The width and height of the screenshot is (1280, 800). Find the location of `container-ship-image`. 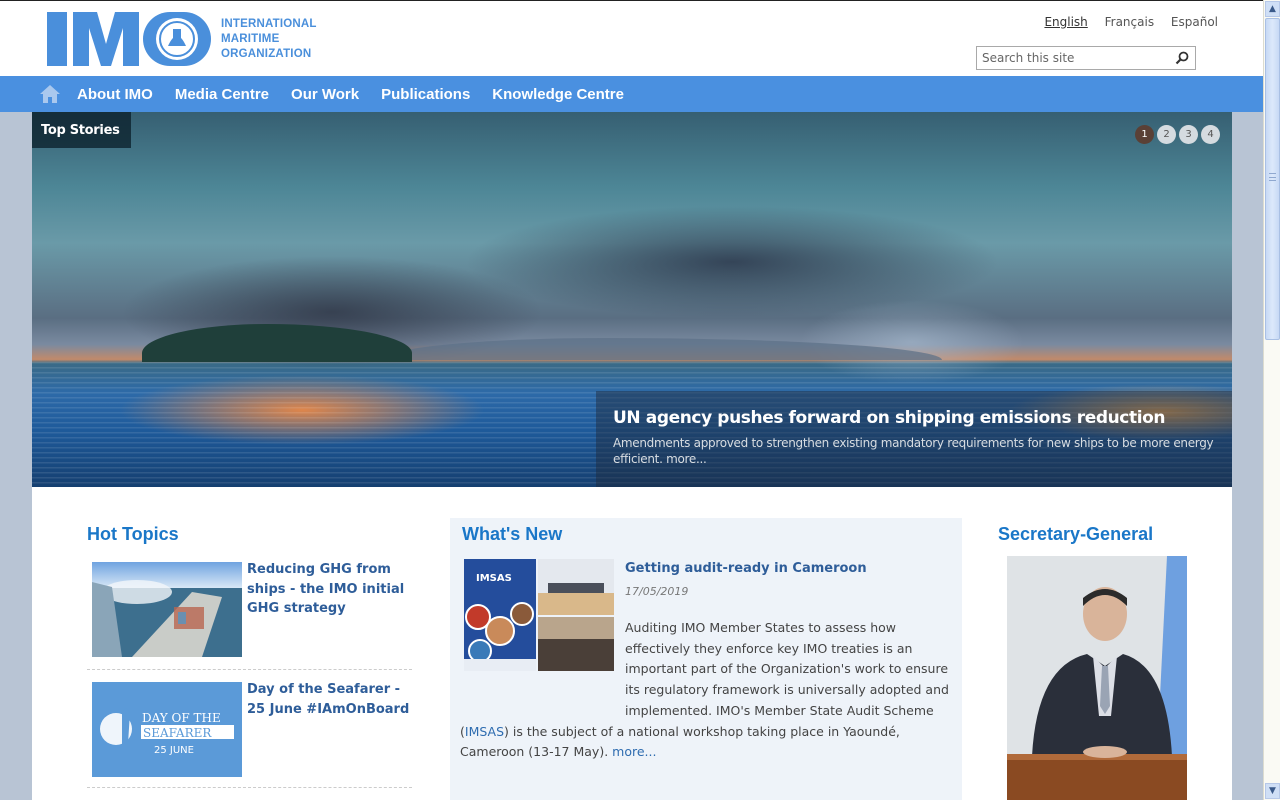

container-ship-image is located at coordinates (167, 609).